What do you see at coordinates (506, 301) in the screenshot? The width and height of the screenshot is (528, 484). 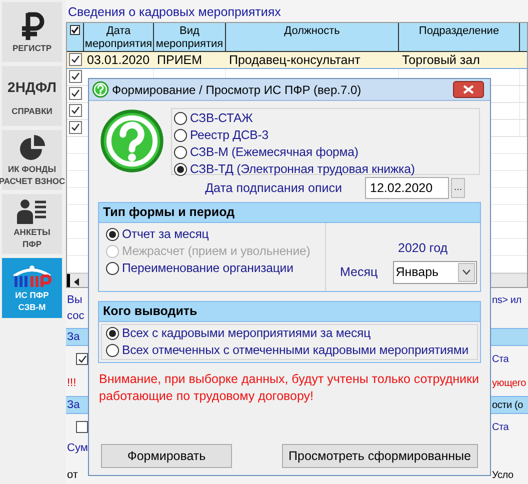 I see `label: ns> ил` at bounding box center [506, 301].